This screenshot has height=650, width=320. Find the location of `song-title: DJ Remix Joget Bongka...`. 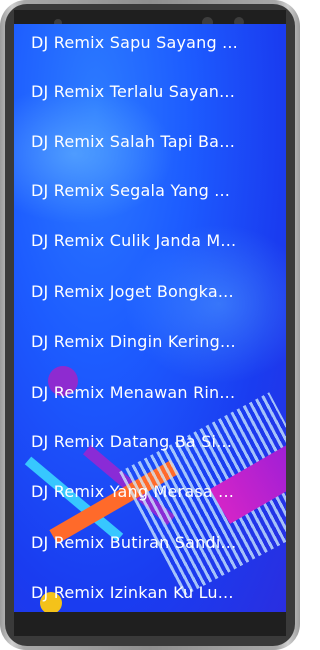

song-title: DJ Remix Joget Bongka... is located at coordinates (132, 291).